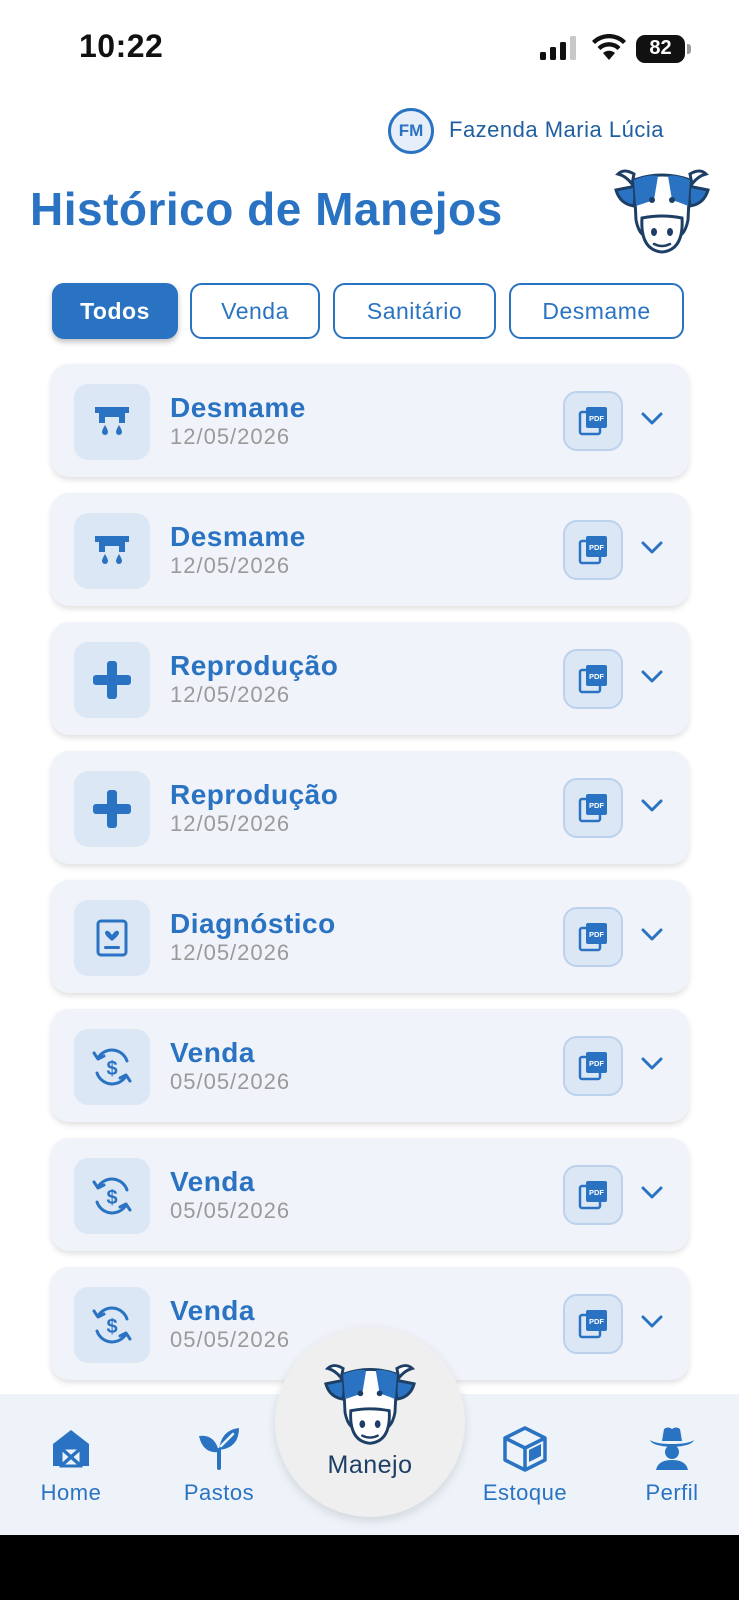  I want to click on cow-head-icon, so click(370, 1404).